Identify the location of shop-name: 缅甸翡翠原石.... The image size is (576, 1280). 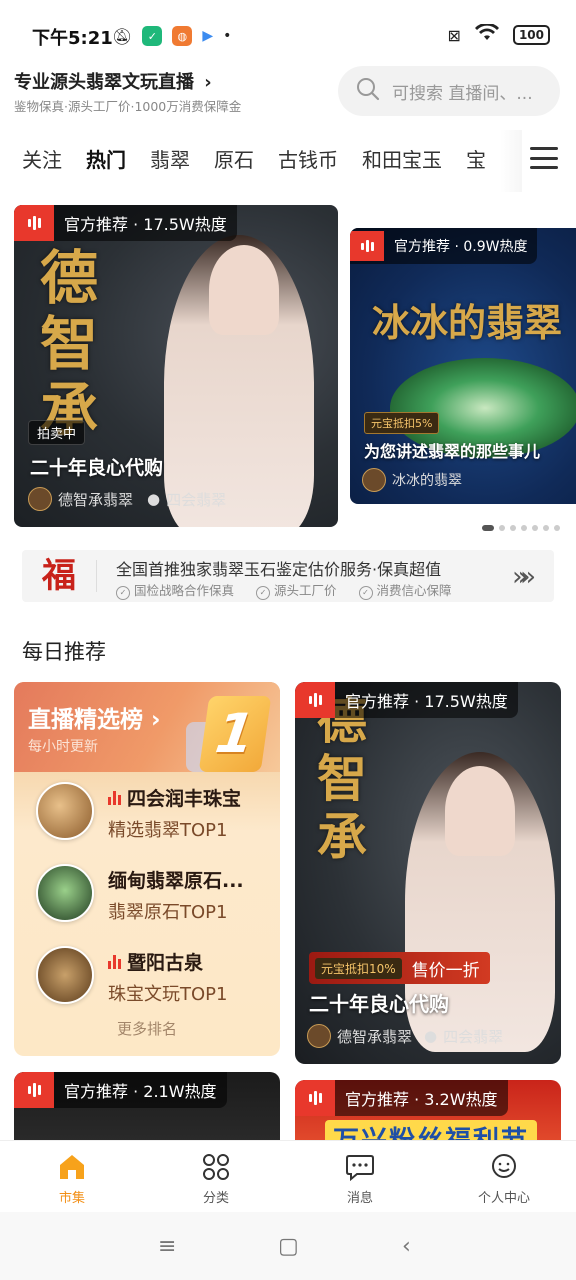
(176, 881).